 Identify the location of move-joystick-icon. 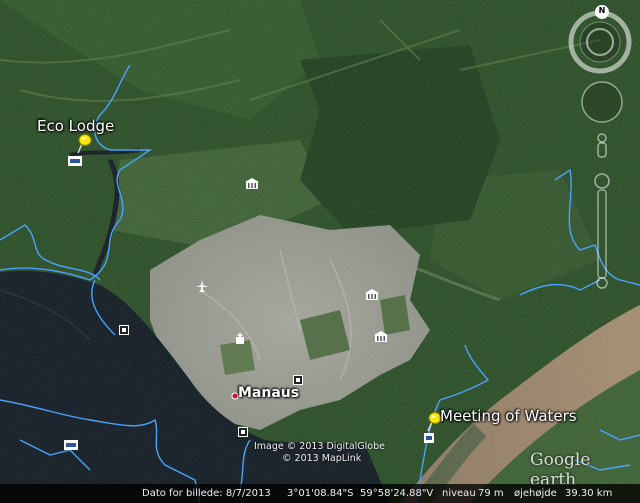
(602, 102).